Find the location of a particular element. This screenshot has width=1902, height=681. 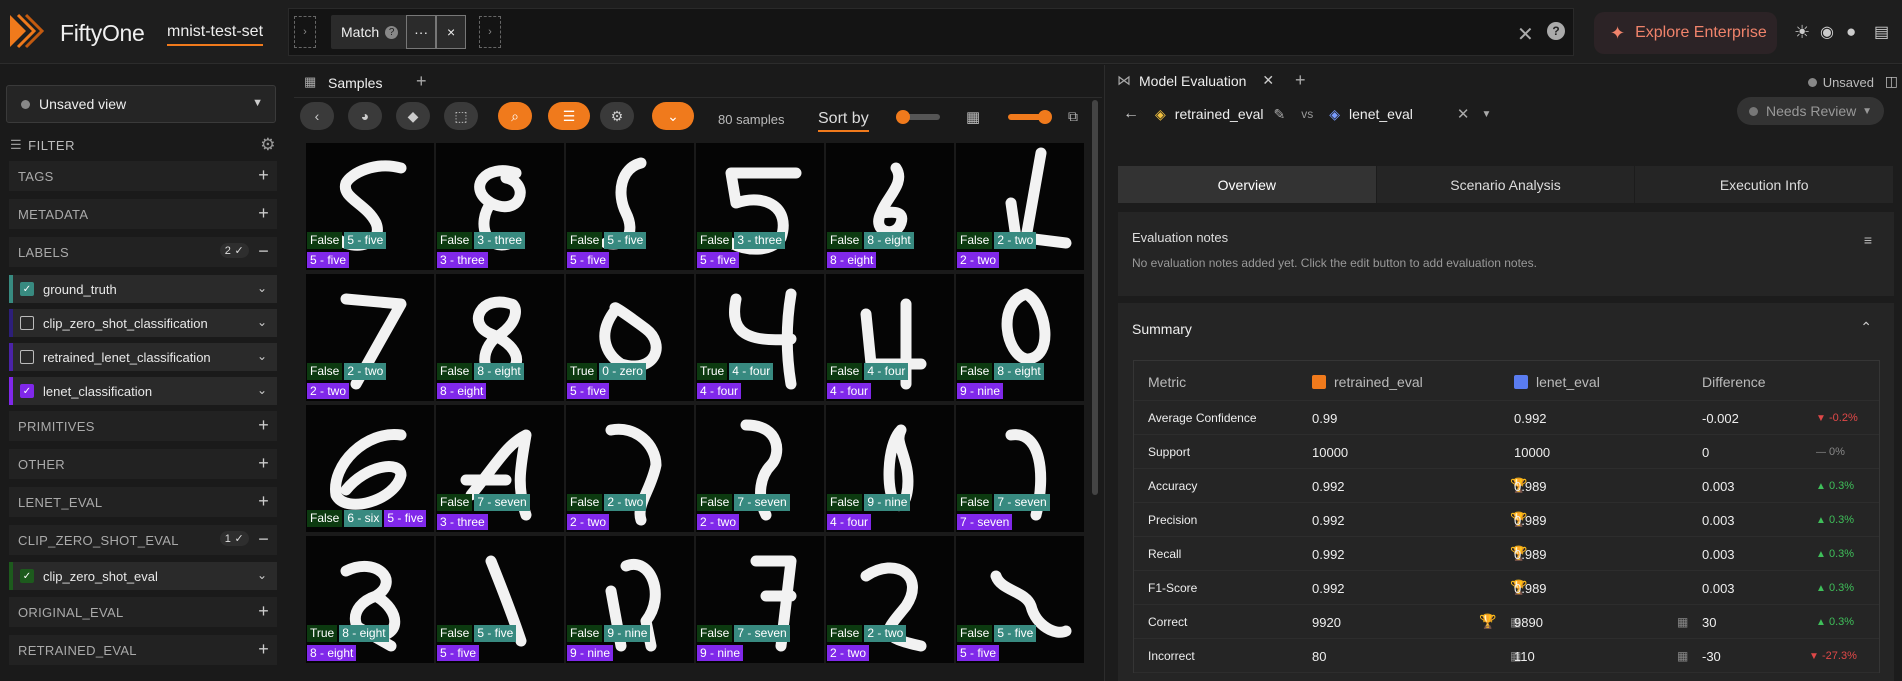

dataset-selector: mnist-test-set is located at coordinates (215, 34).